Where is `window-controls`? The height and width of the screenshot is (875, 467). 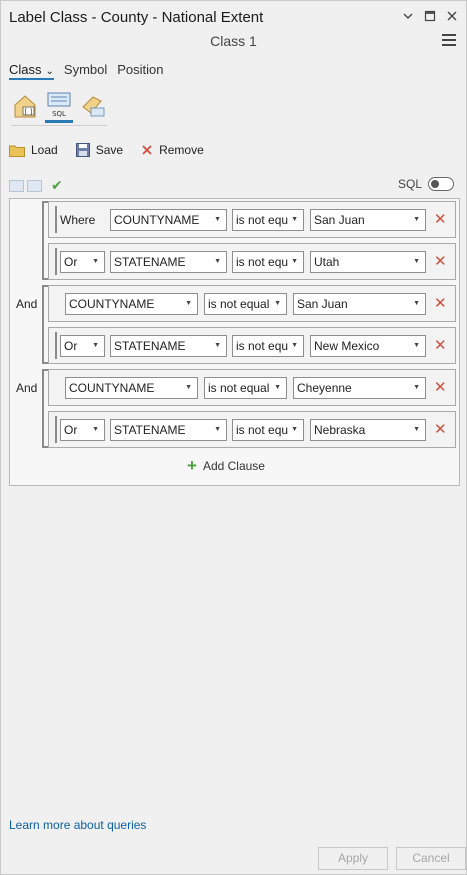 window-controls is located at coordinates (430, 16).